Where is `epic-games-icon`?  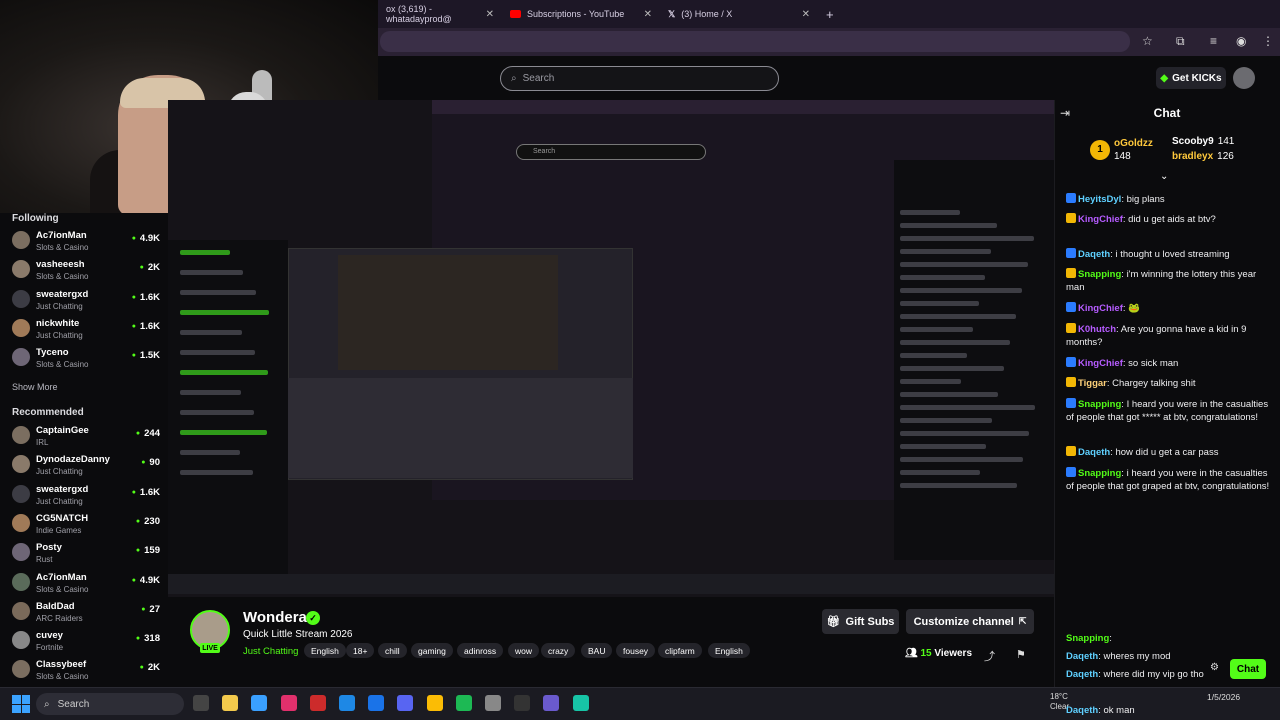 epic-games-icon is located at coordinates (522, 703).